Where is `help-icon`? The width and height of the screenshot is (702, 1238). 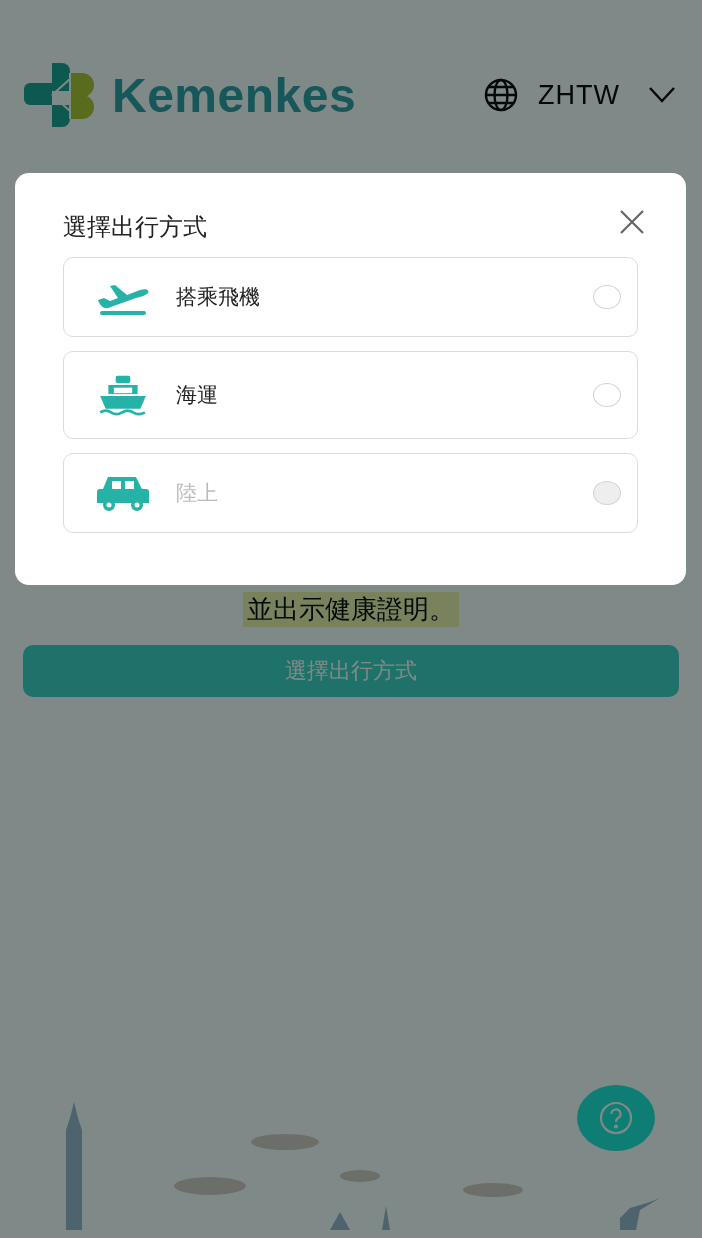 help-icon is located at coordinates (616, 1118).